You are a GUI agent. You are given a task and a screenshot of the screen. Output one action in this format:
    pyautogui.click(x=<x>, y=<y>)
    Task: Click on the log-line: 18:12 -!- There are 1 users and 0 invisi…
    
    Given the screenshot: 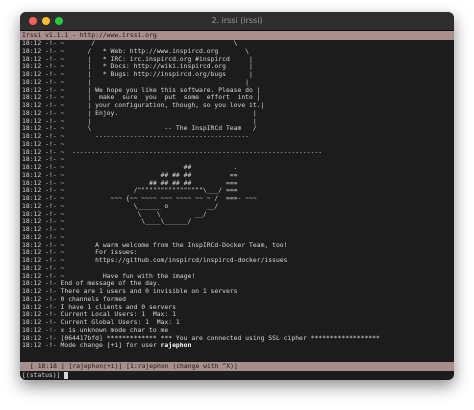 What is the action you would take?
    pyautogui.click(x=238, y=292)
    